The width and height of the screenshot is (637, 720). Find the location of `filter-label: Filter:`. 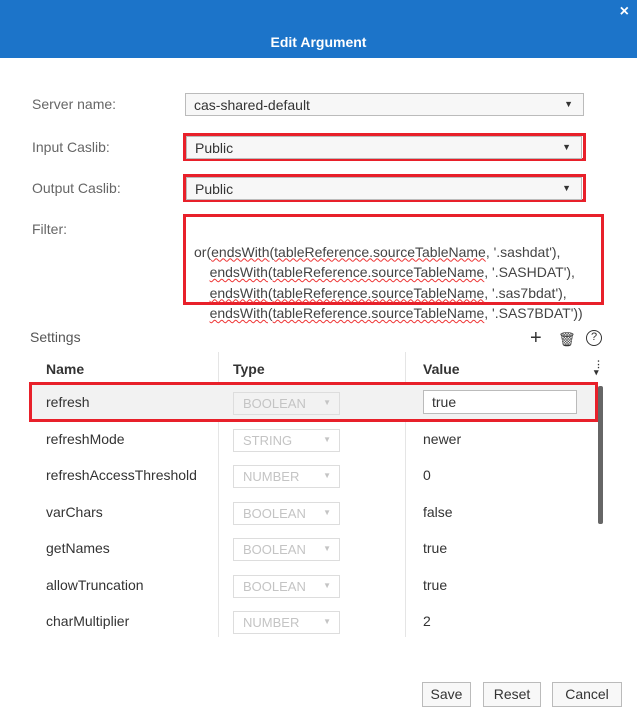

filter-label: Filter: is located at coordinates (49, 229).